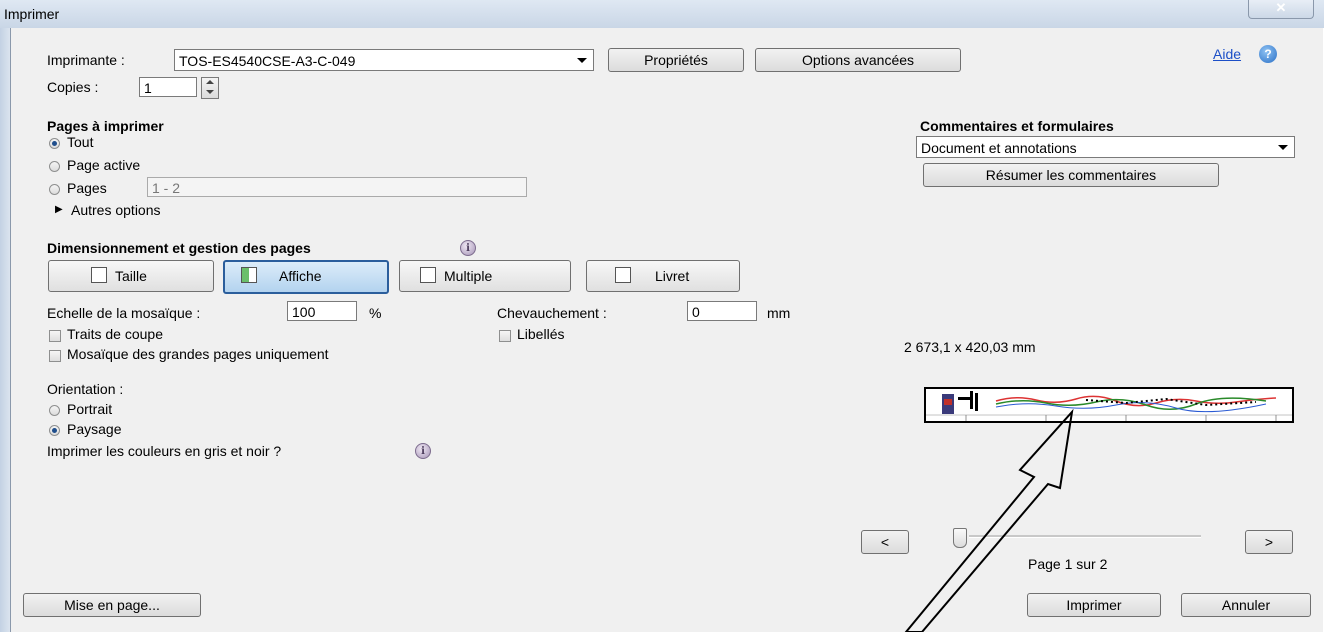 The width and height of the screenshot is (1324, 632). What do you see at coordinates (989, 520) in the screenshot?
I see `annotation-arrow` at bounding box center [989, 520].